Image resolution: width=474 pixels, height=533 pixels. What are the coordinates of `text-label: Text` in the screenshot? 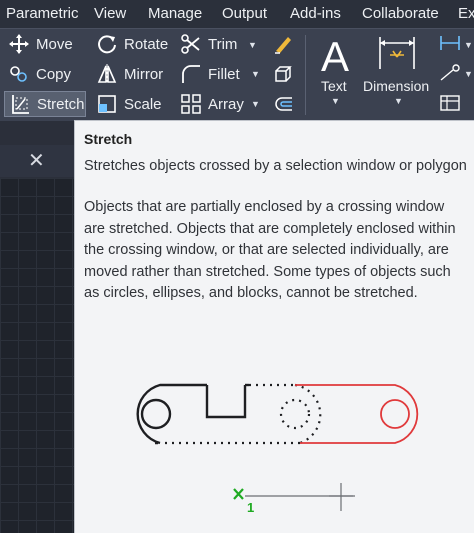 It's located at (334, 86).